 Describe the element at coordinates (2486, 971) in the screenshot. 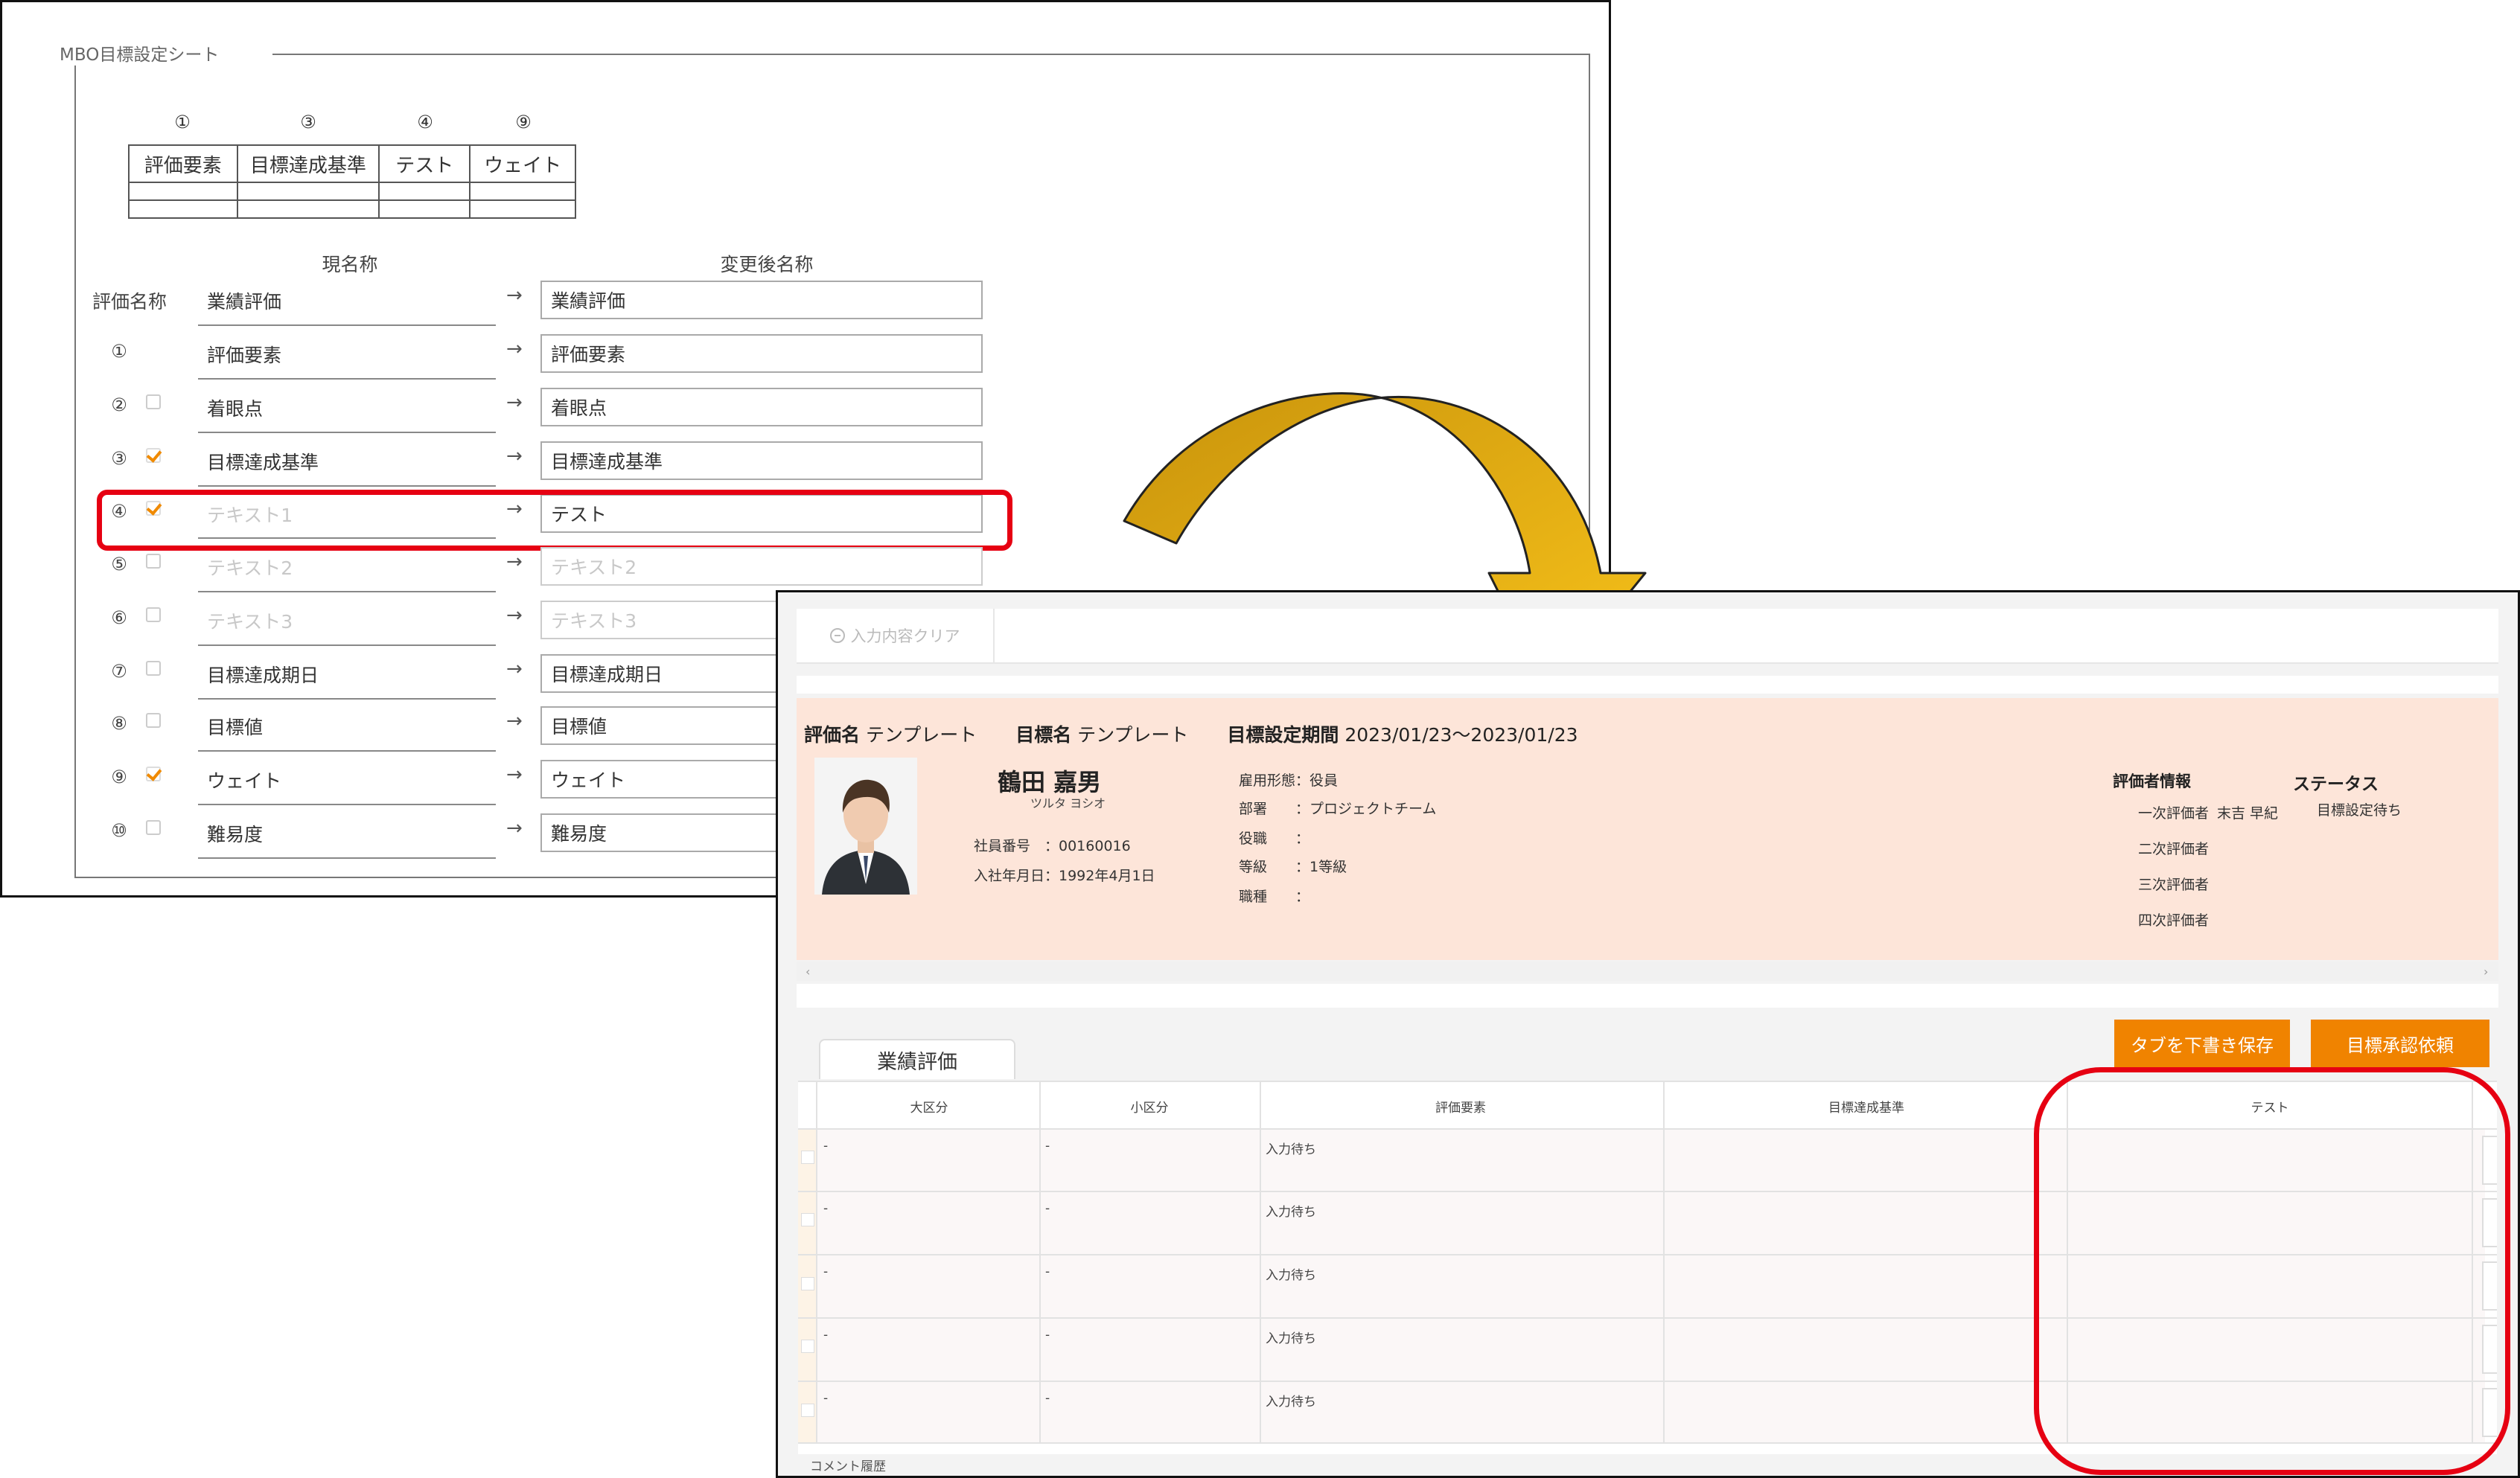

I see `scroll-right-icon: ›` at that location.